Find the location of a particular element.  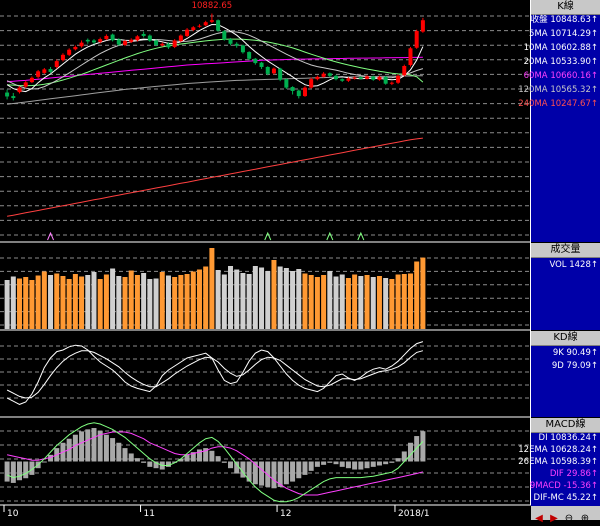

kline-row-20ma: 20MA 10533.90↑ is located at coordinates (561, 62).